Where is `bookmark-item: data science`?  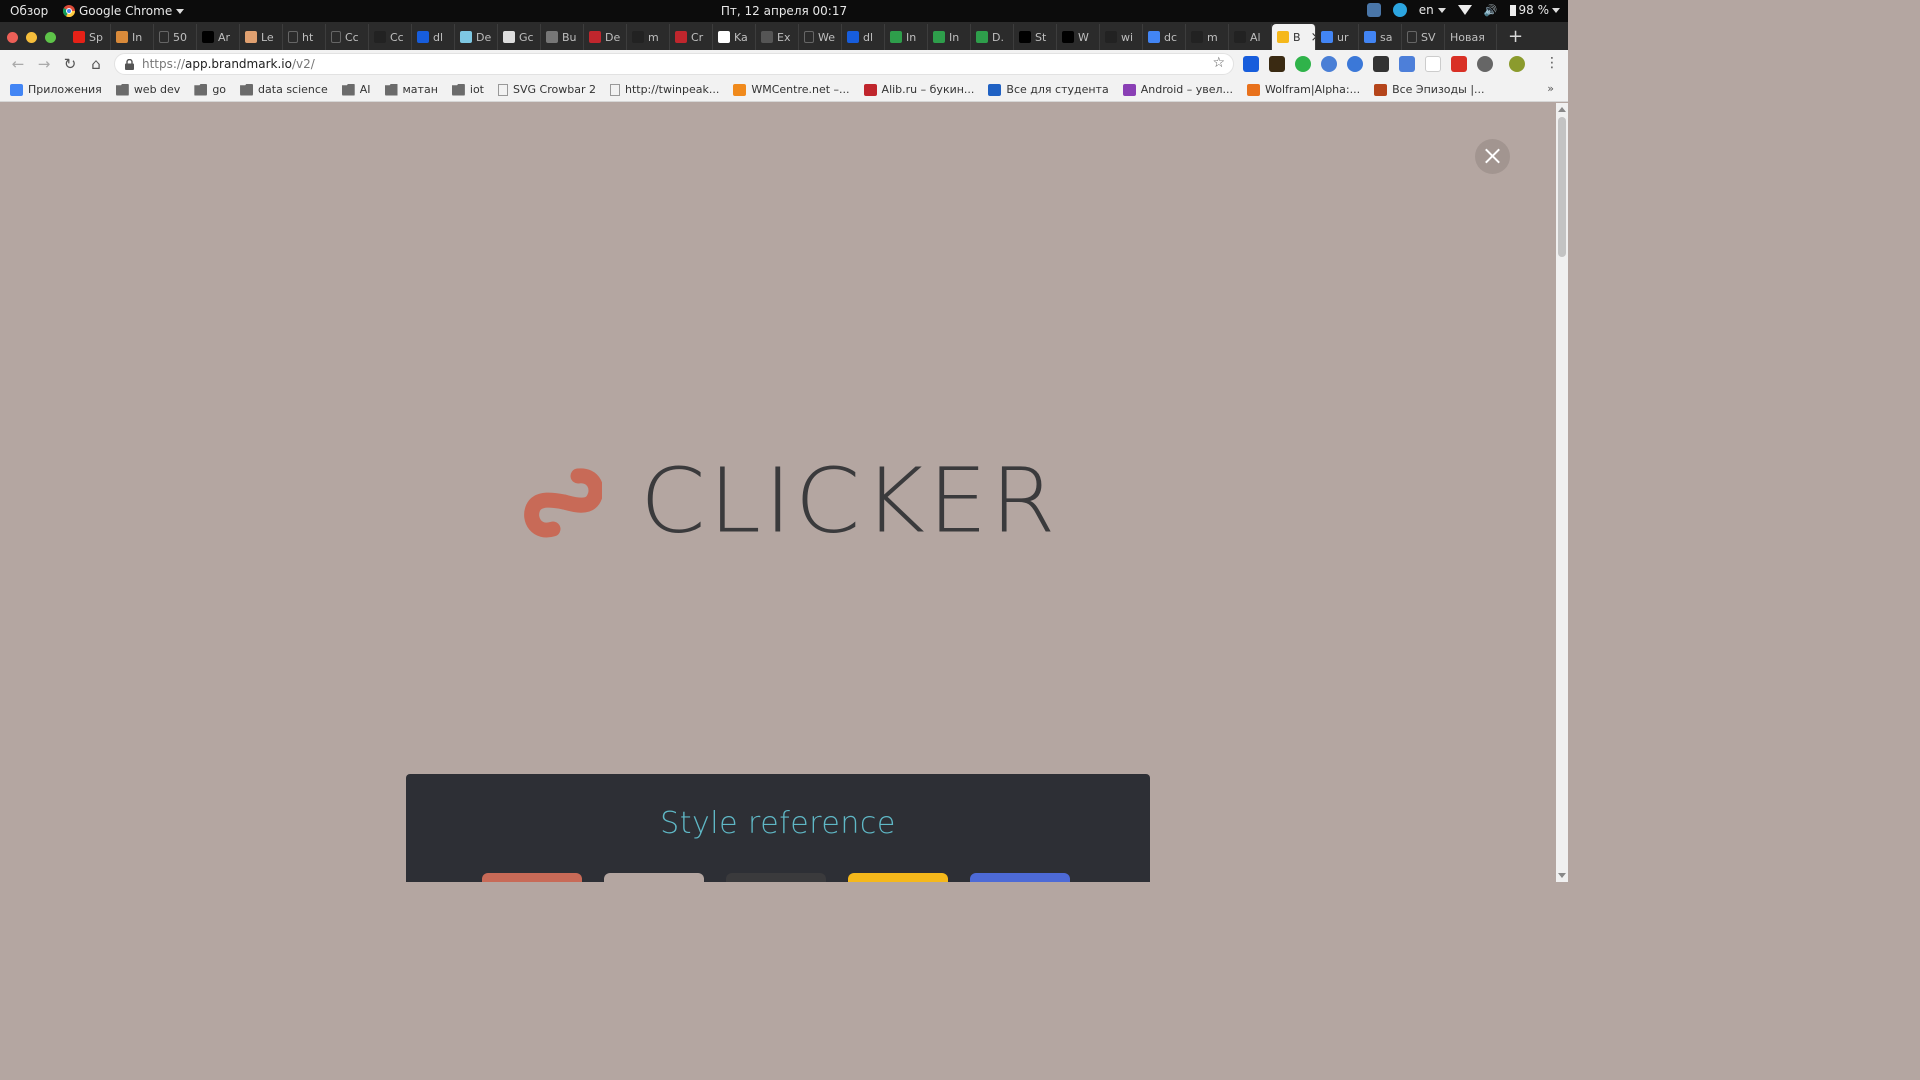 bookmark-item: data science is located at coordinates (284, 89).